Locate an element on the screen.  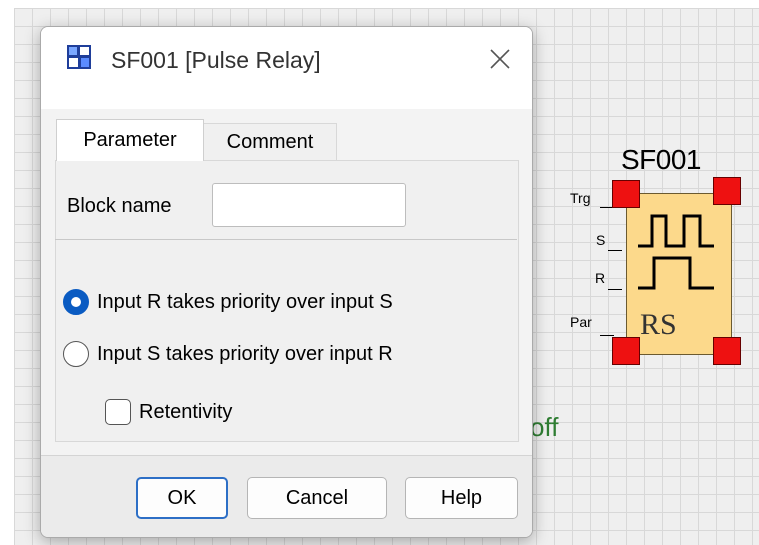
pin-line-s is located at coordinates (615, 250).